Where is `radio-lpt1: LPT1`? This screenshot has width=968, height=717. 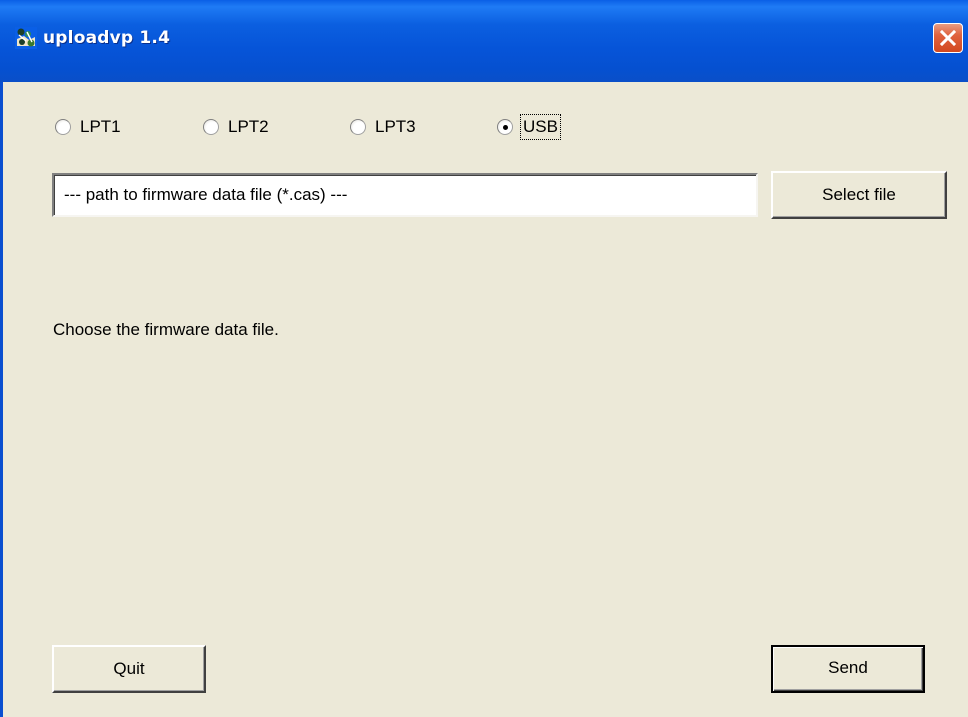 radio-lpt1: LPT1 is located at coordinates (88, 127).